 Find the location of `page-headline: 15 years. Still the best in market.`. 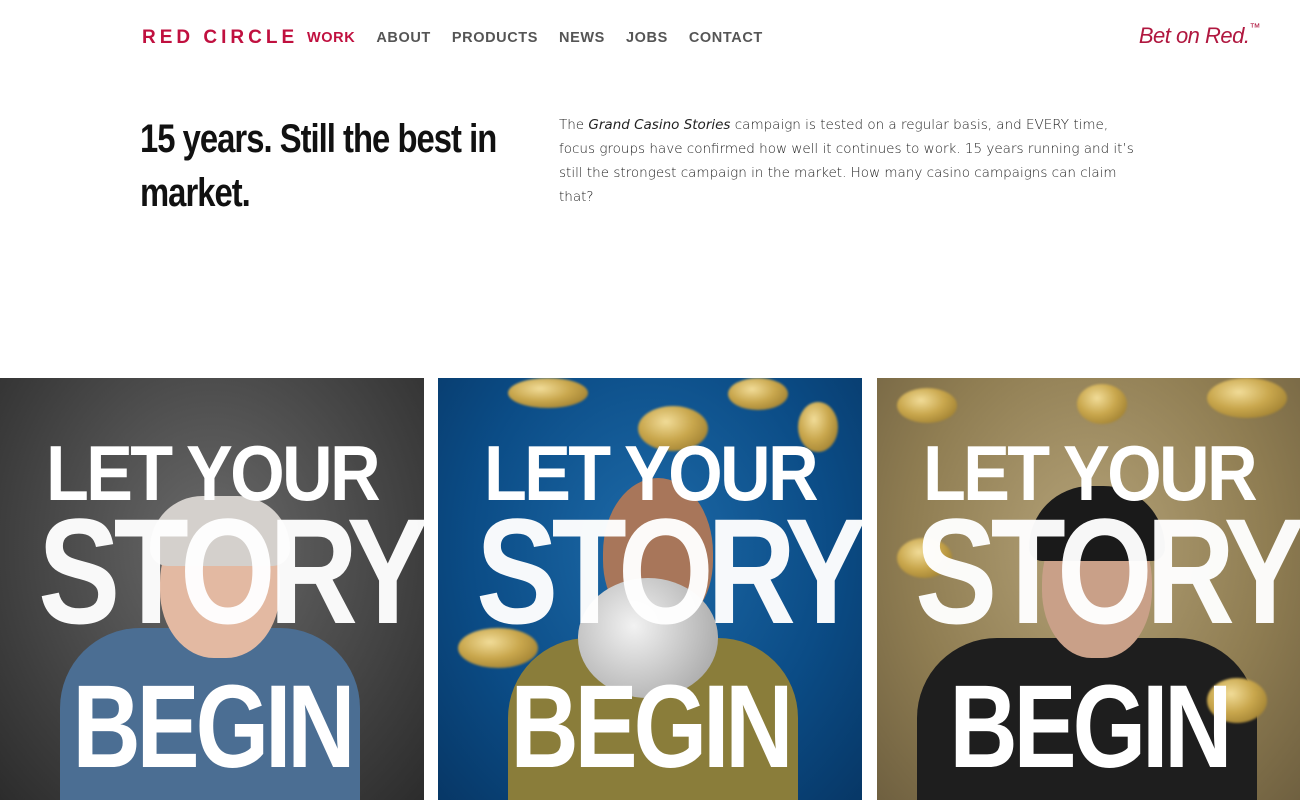

page-headline: 15 years. Still the best in market. is located at coordinates (318, 166).